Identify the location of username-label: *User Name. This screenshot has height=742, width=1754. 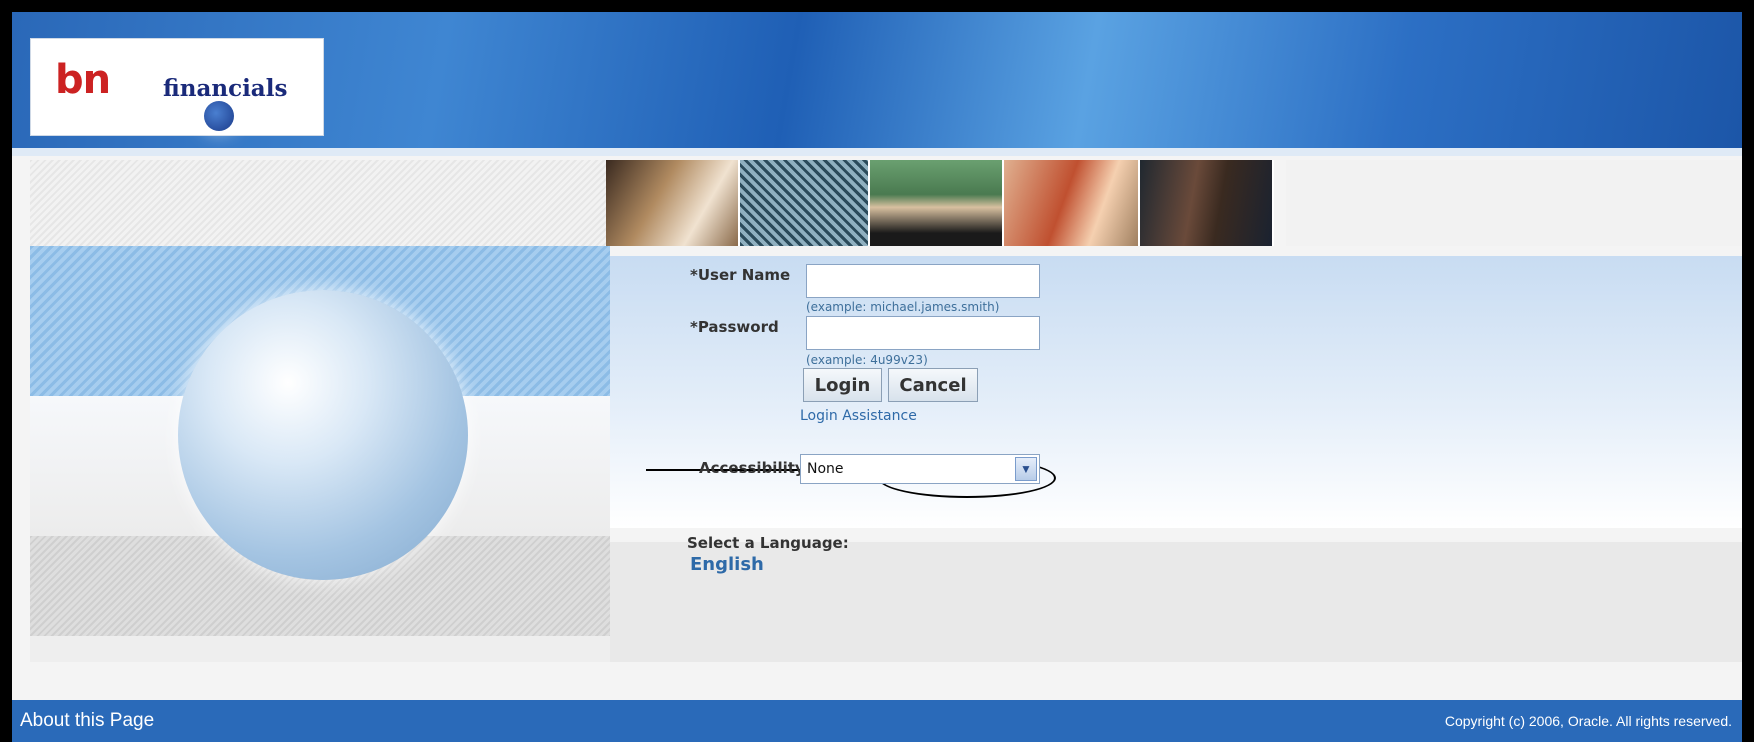
(740, 275).